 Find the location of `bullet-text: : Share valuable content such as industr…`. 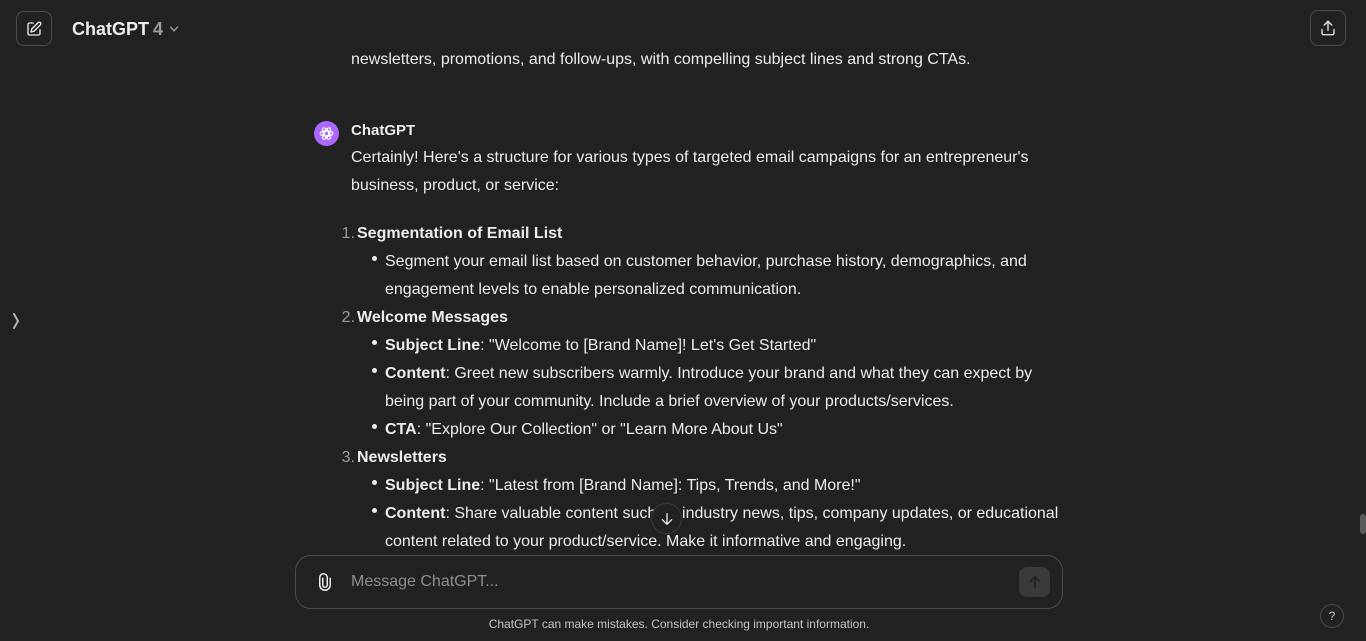

bullet-text: : Share valuable content such as industr… is located at coordinates (722, 527).